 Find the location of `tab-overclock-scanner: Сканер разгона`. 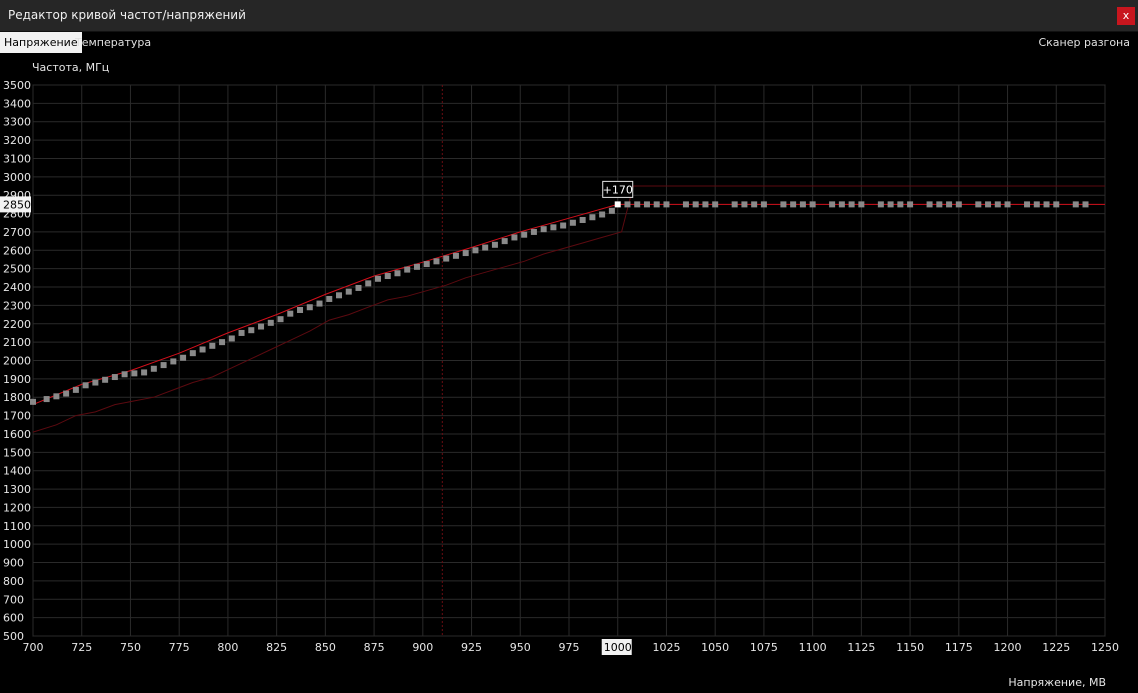

tab-overclock-scanner: Сканер разгона is located at coordinates (1084, 42).